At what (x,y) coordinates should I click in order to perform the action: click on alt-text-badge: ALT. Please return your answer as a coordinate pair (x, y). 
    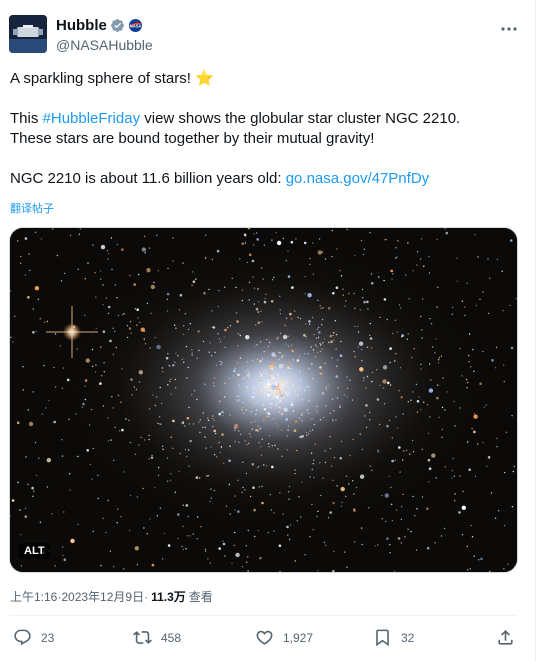
    Looking at the image, I should click on (34, 551).